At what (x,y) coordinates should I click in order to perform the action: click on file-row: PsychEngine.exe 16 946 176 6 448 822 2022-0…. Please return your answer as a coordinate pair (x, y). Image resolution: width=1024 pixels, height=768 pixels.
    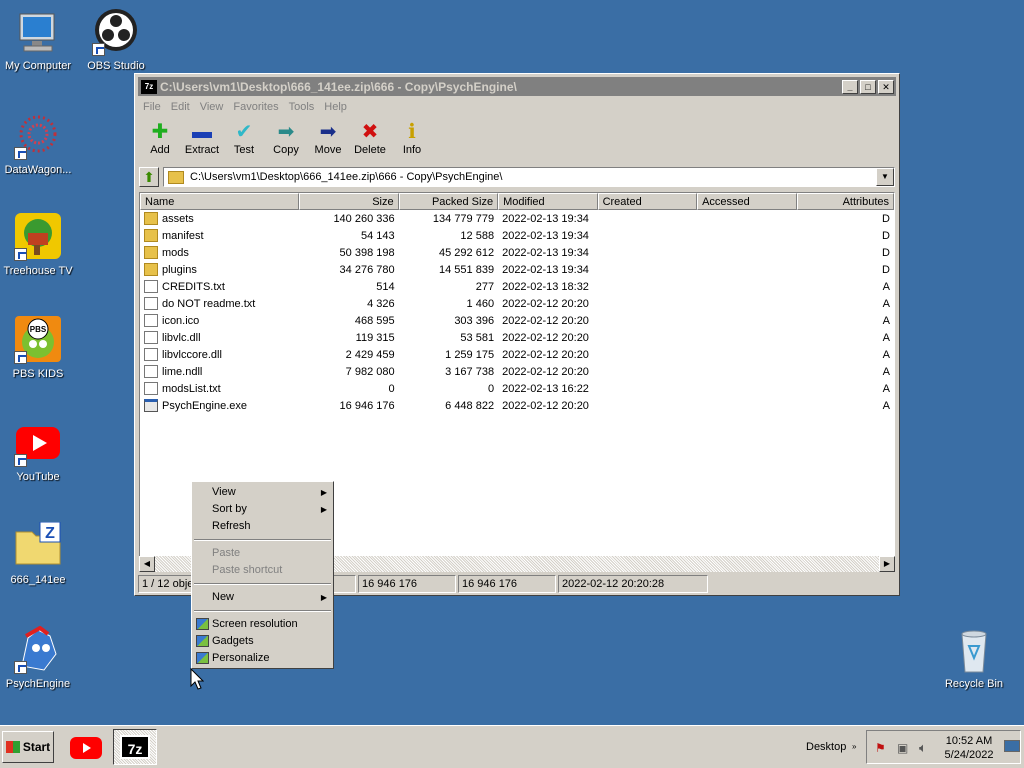
    Looking at the image, I should click on (517, 405).